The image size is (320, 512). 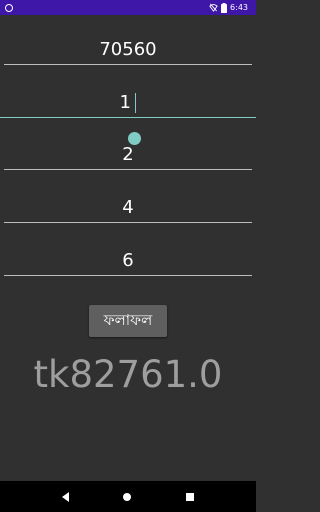 I want to click on wifi-off-icon, so click(x=213, y=7).